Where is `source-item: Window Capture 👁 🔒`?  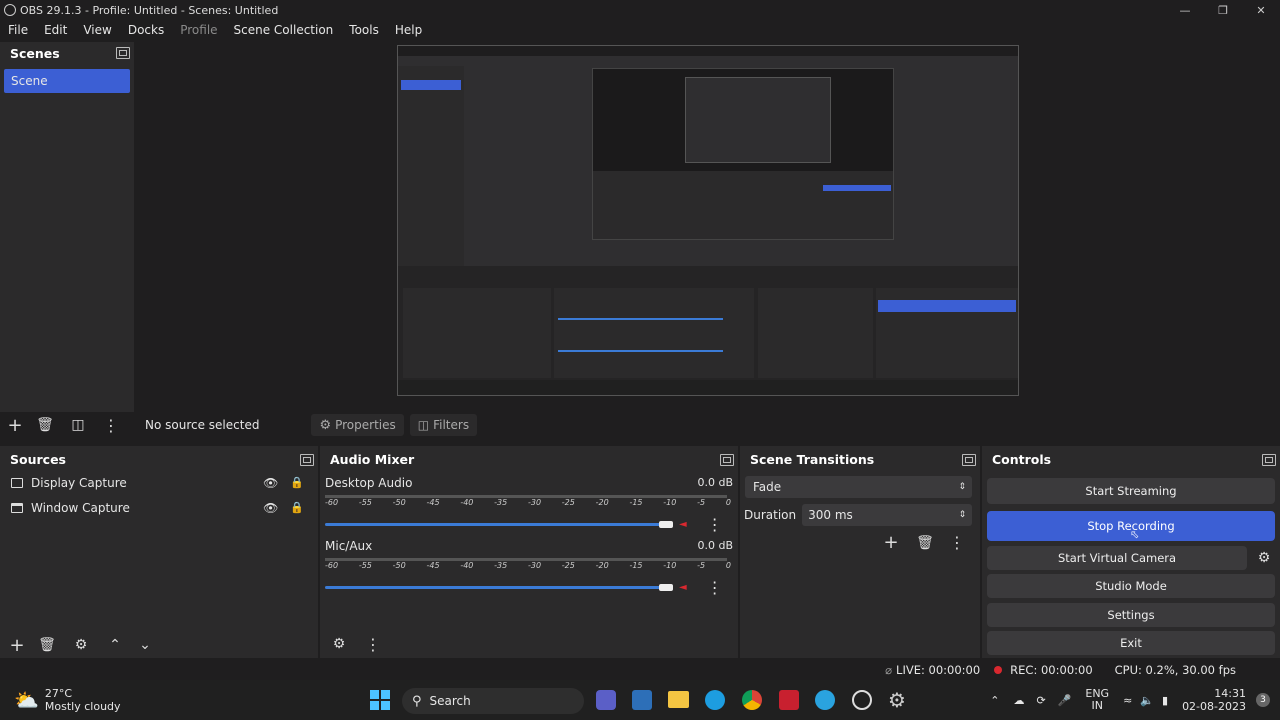 source-item: Window Capture 👁 🔒 is located at coordinates (159, 507).